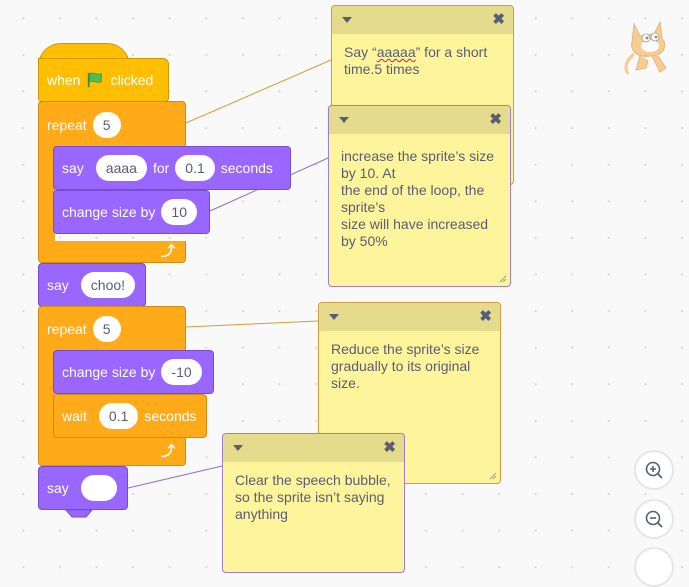 This screenshot has width=689, height=587. I want to click on change-size-input: 10, so click(179, 212).